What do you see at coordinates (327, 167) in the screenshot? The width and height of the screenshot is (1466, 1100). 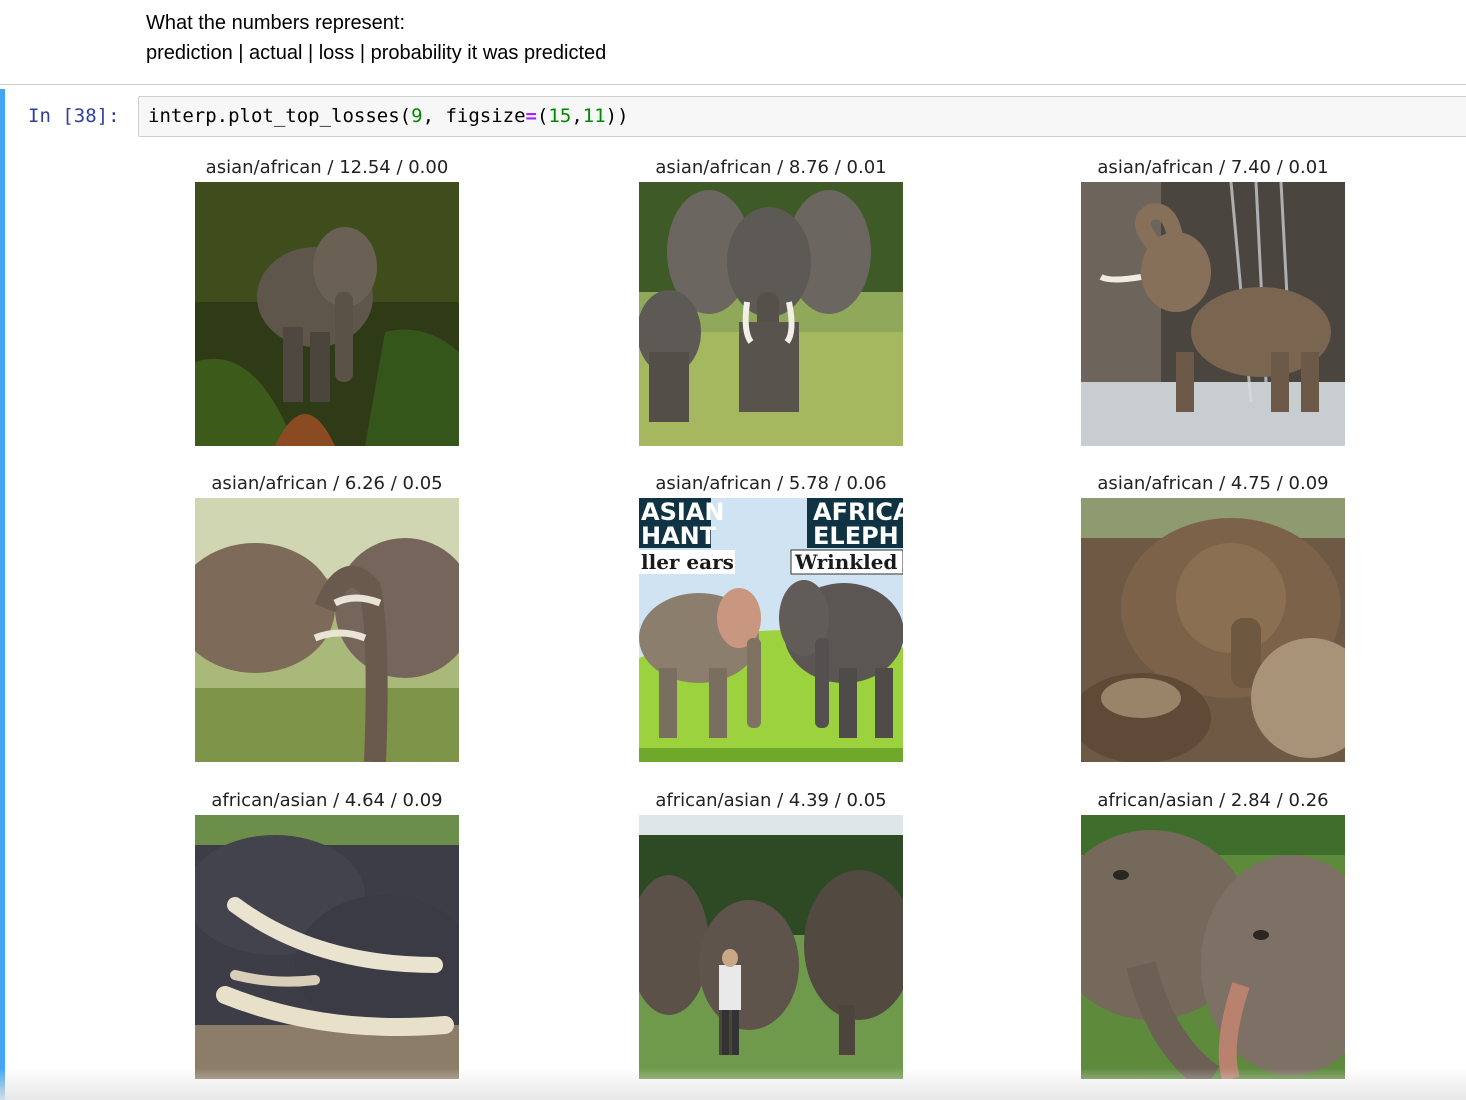 I see `plot-title: asian/african / 12.54 / 0.00` at bounding box center [327, 167].